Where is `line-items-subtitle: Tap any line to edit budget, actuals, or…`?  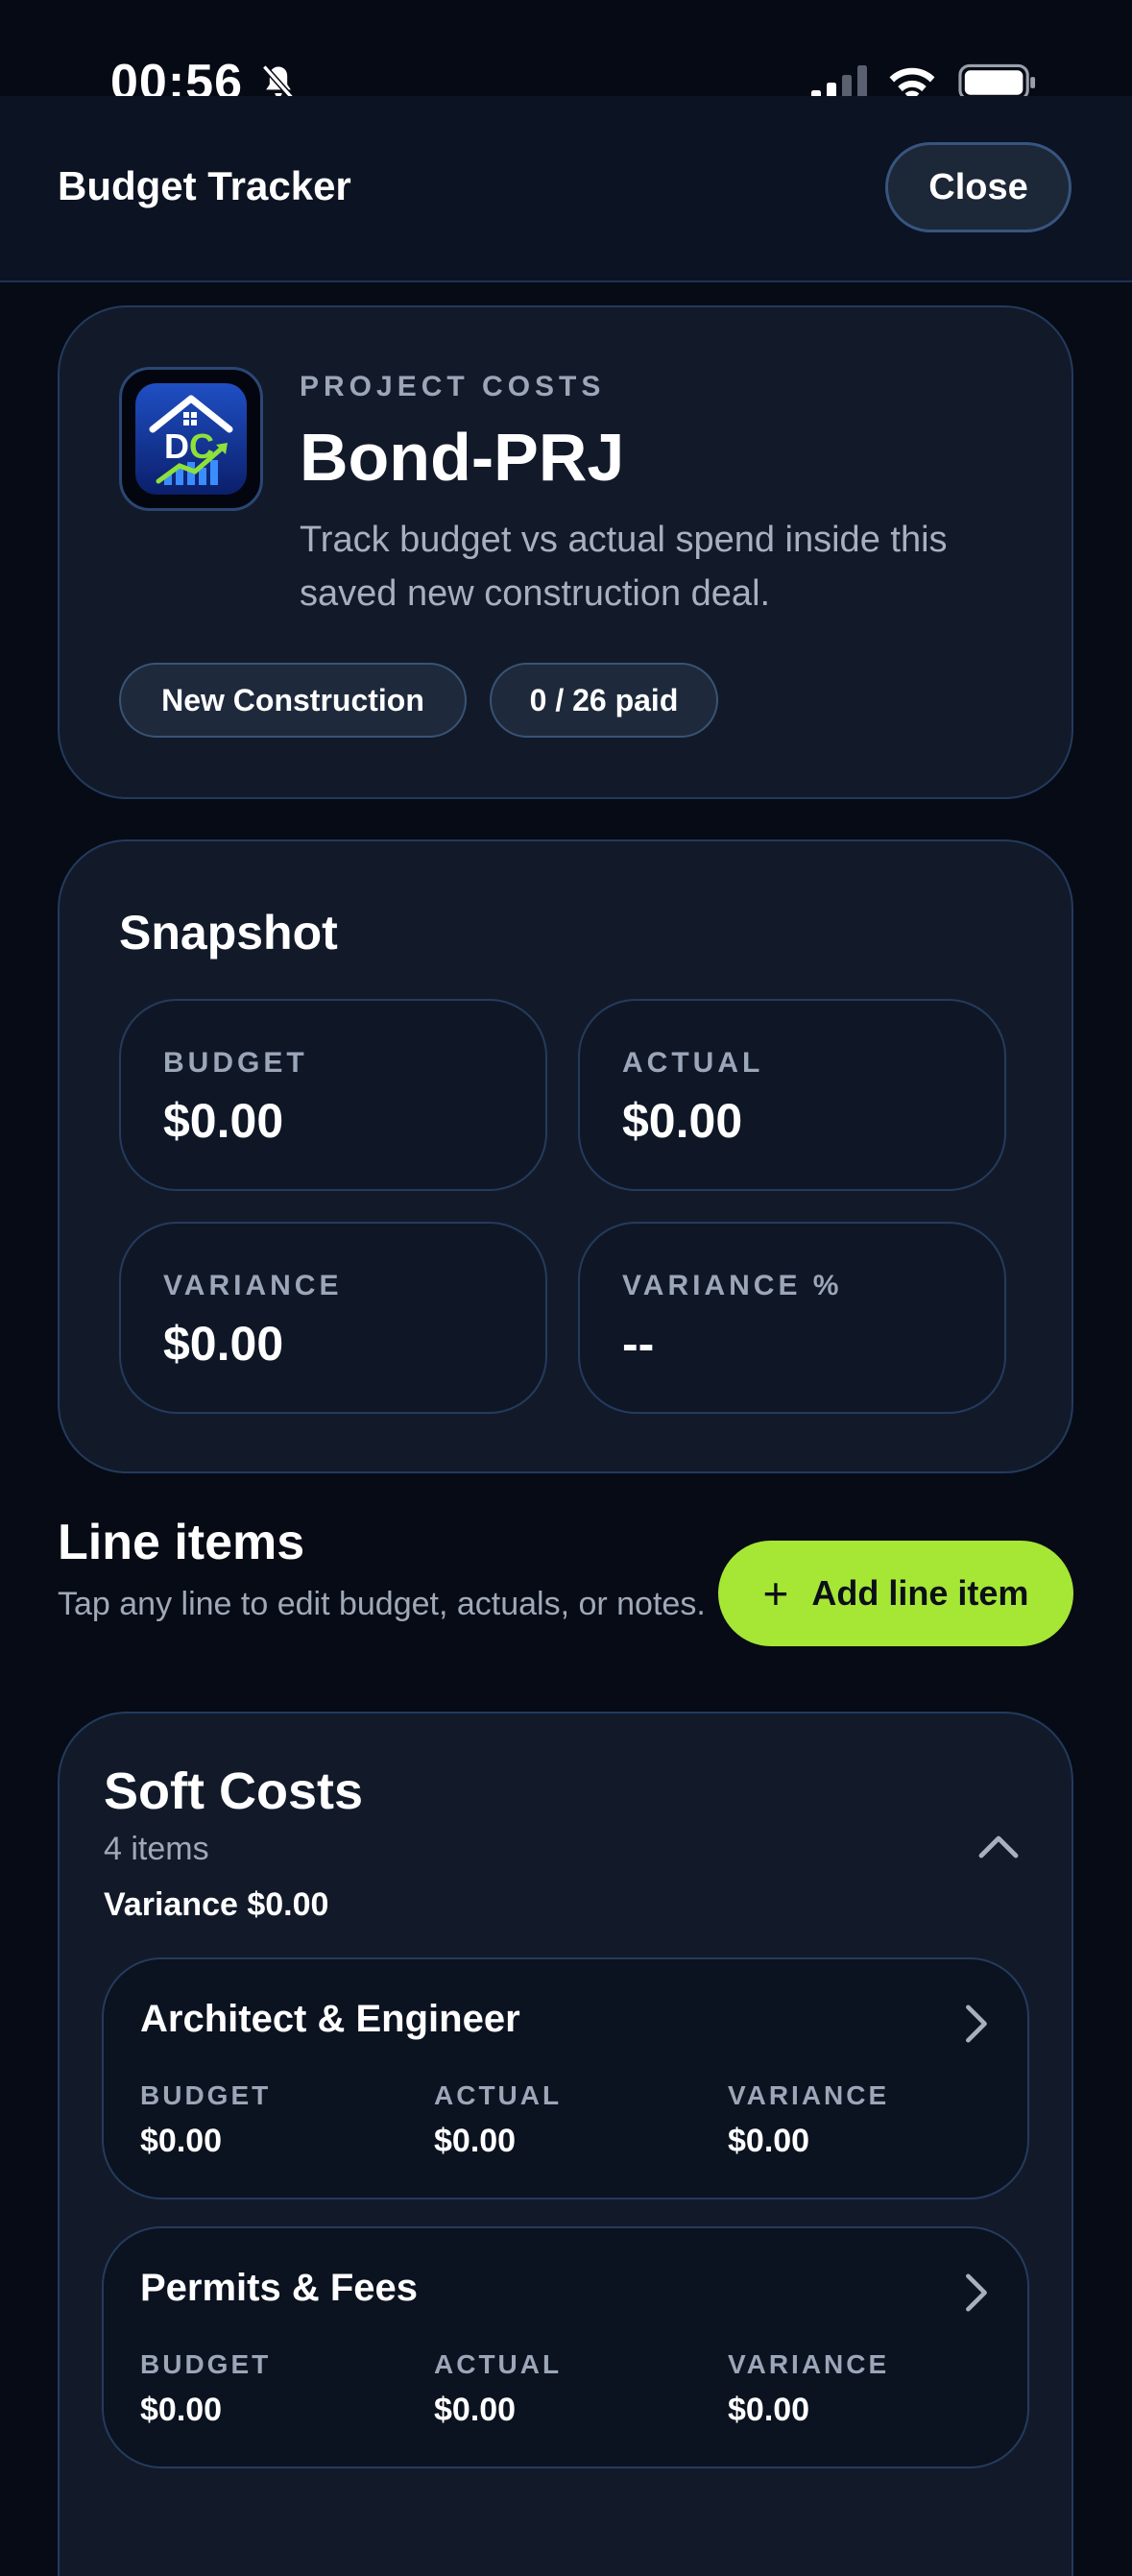
line-items-subtitle: Tap any line to edit budget, actuals, or… is located at coordinates (382, 1604).